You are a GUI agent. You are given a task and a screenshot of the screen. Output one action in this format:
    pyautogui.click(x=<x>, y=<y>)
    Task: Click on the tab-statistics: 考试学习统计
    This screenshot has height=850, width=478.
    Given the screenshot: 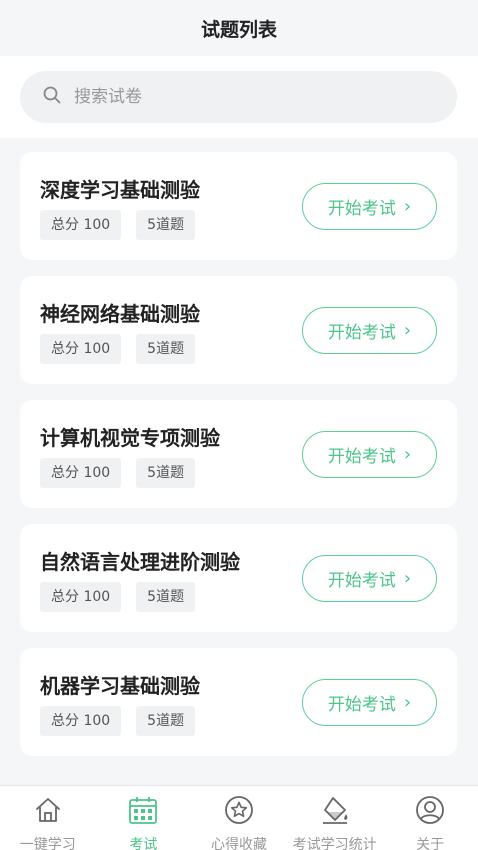 What is the action you would take?
    pyautogui.click(x=335, y=818)
    